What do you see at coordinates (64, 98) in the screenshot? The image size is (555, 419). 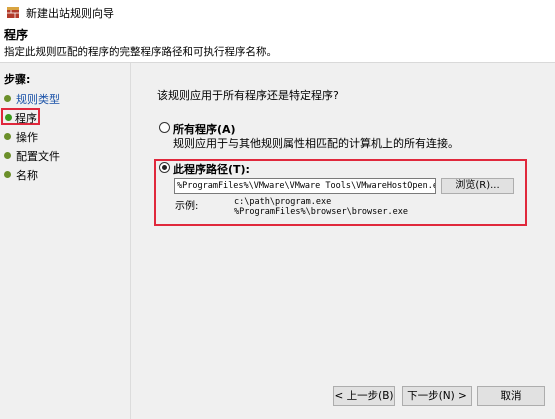 I see `step-rule-type: 规则类型` at bounding box center [64, 98].